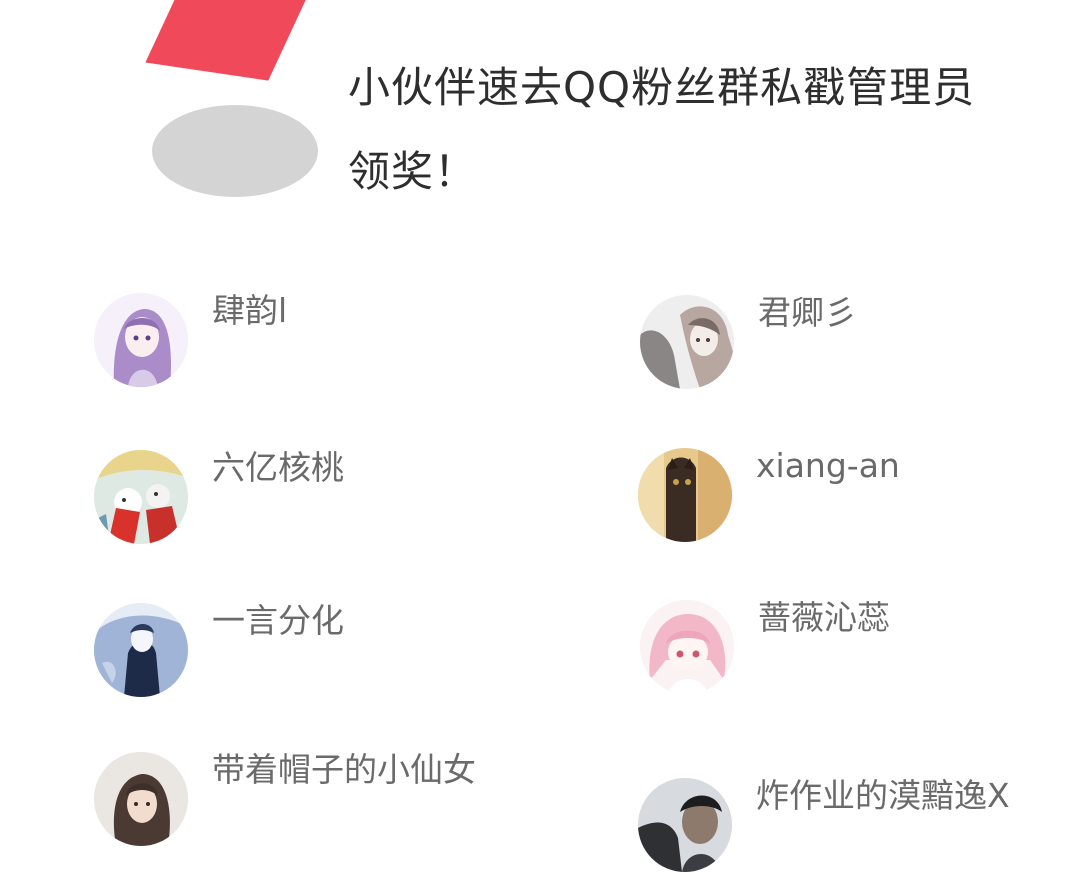 The height and width of the screenshot is (878, 1080). What do you see at coordinates (685, 495) in the screenshot?
I see `cat-peeking-avatar-icon` at bounding box center [685, 495].